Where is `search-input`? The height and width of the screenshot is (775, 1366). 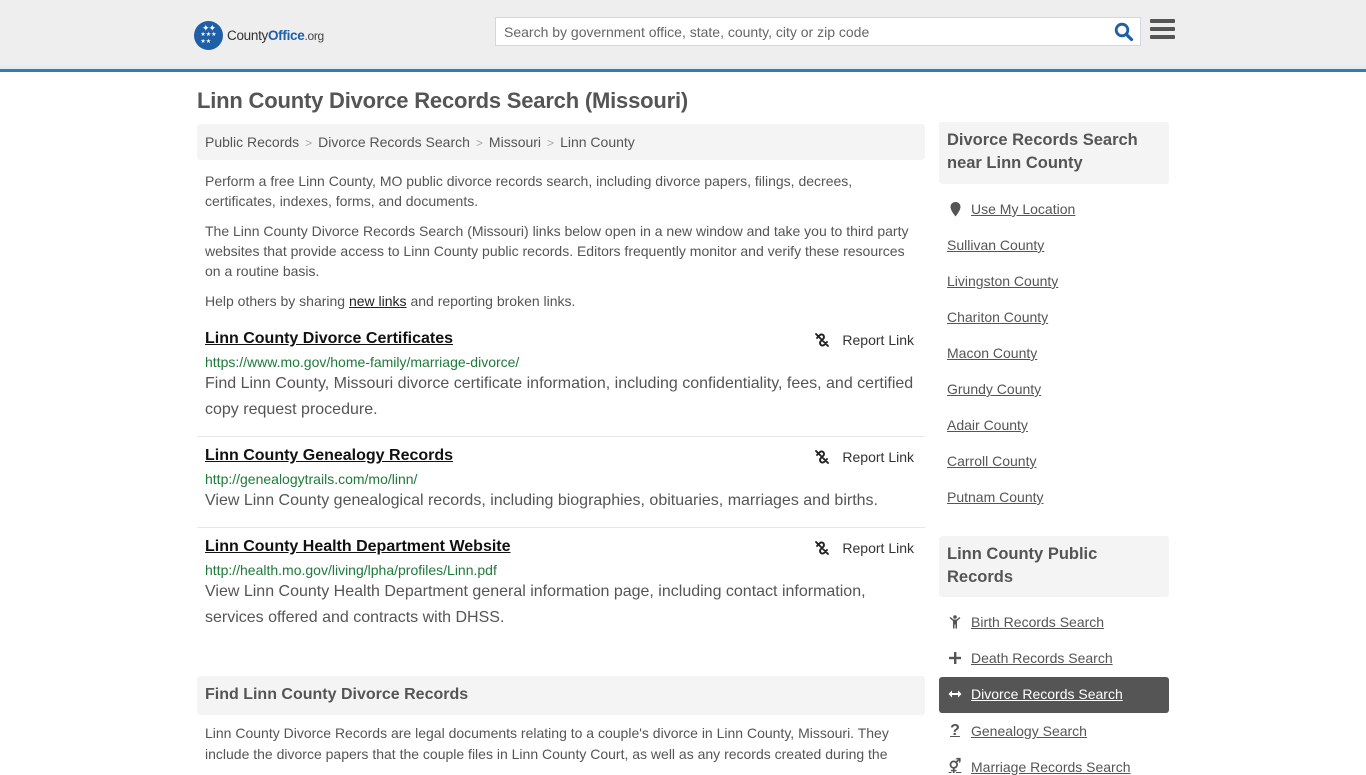 search-input is located at coordinates (801, 31).